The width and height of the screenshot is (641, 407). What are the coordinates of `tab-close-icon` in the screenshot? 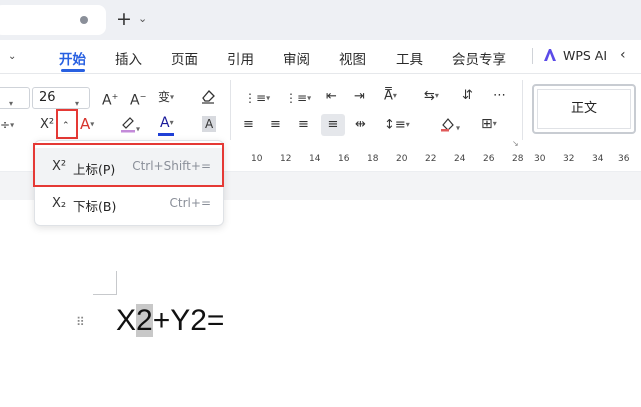 It's located at (84, 20).